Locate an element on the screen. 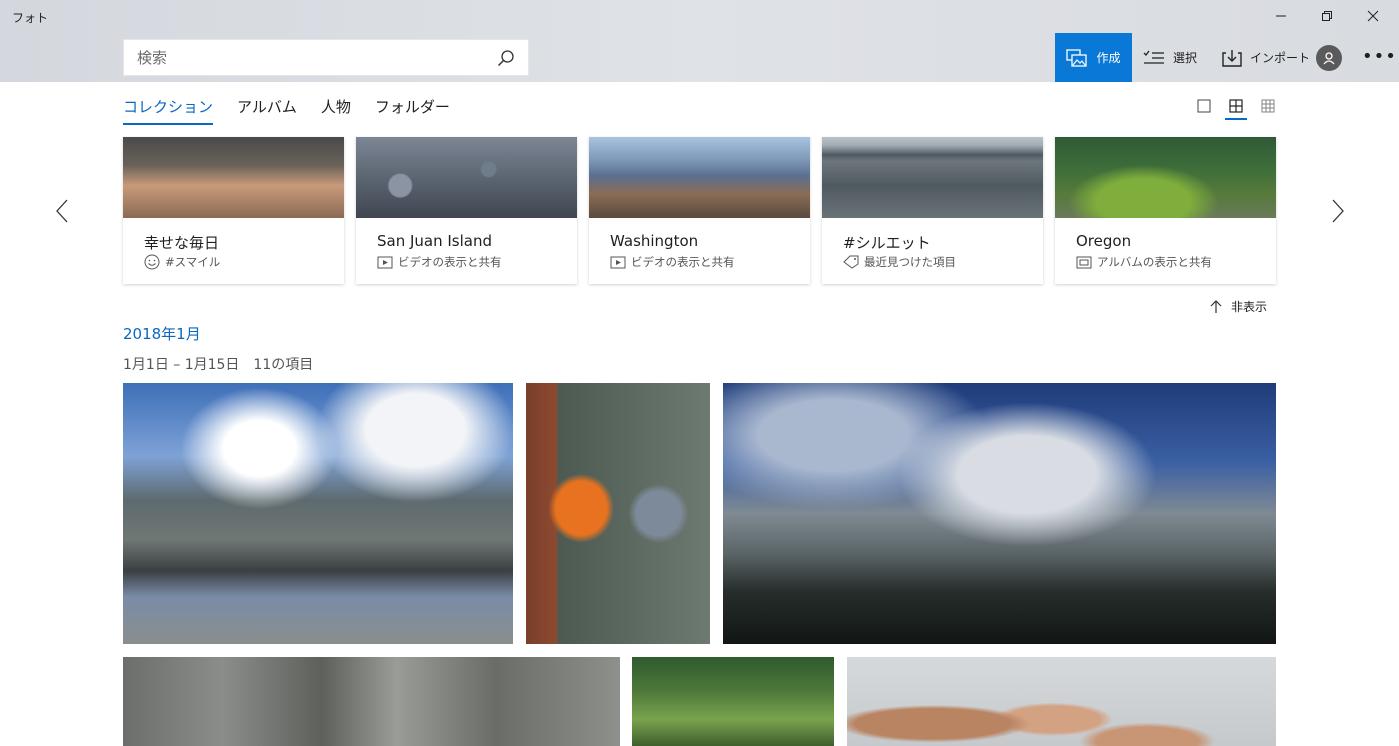 The height and width of the screenshot is (746, 1399). select-icon is located at coordinates (1153, 57).